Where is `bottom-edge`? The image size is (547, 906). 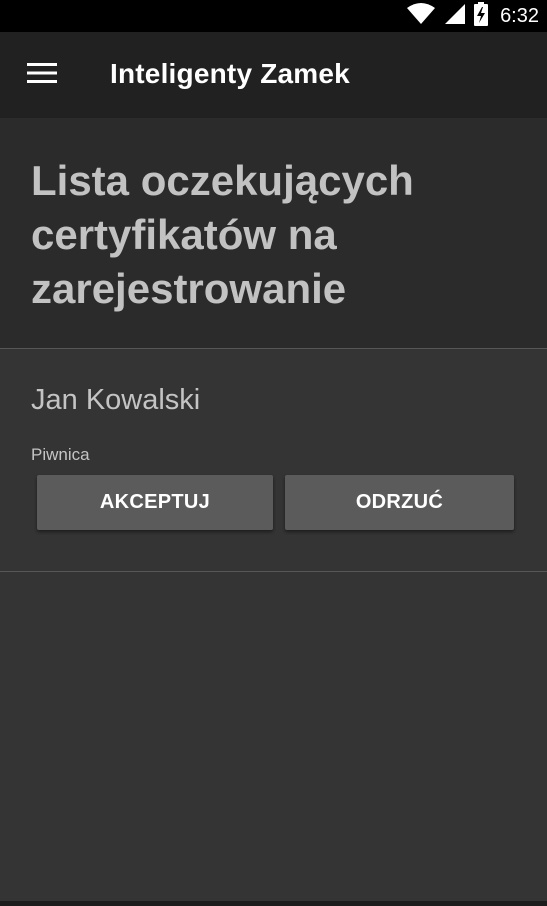 bottom-edge is located at coordinates (273, 903).